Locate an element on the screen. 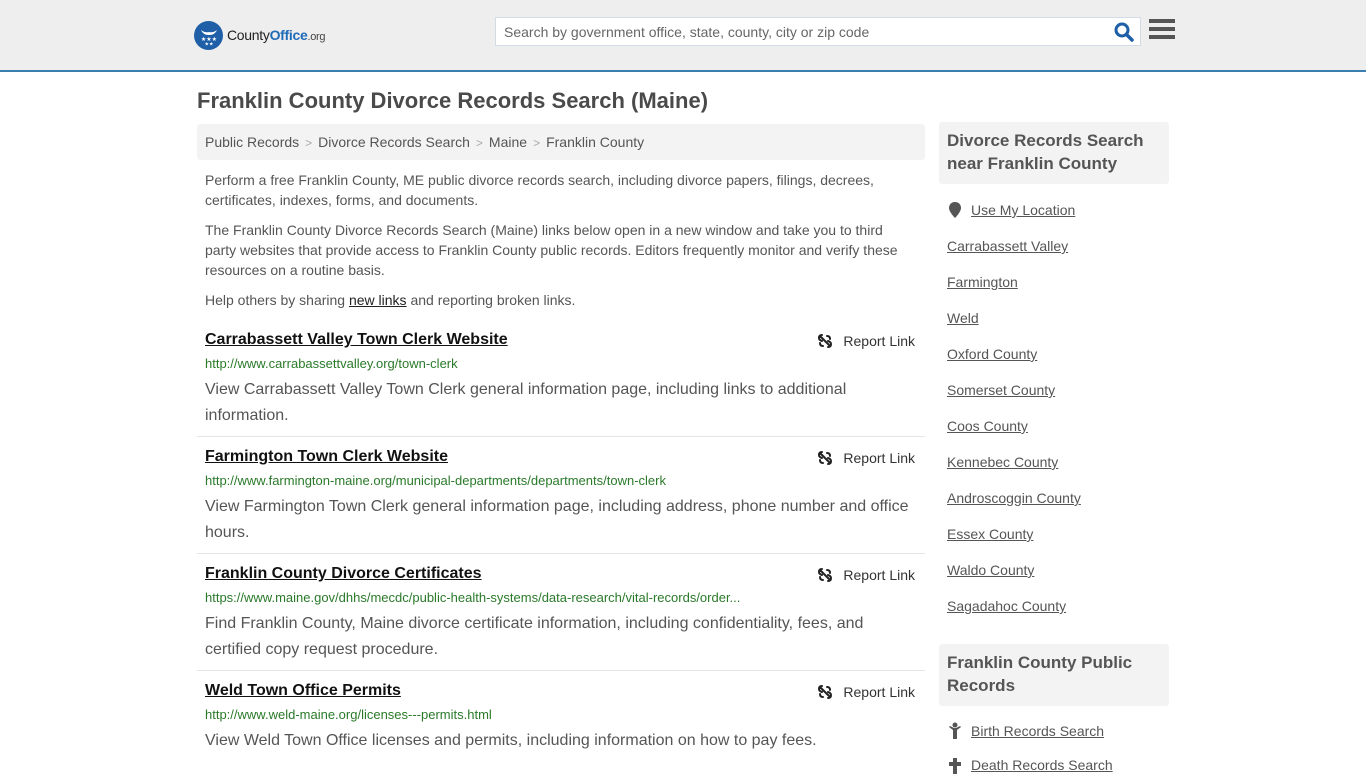 The width and height of the screenshot is (1366, 774). result-title-link: Franklin County Divorce Certificates is located at coordinates (343, 574).